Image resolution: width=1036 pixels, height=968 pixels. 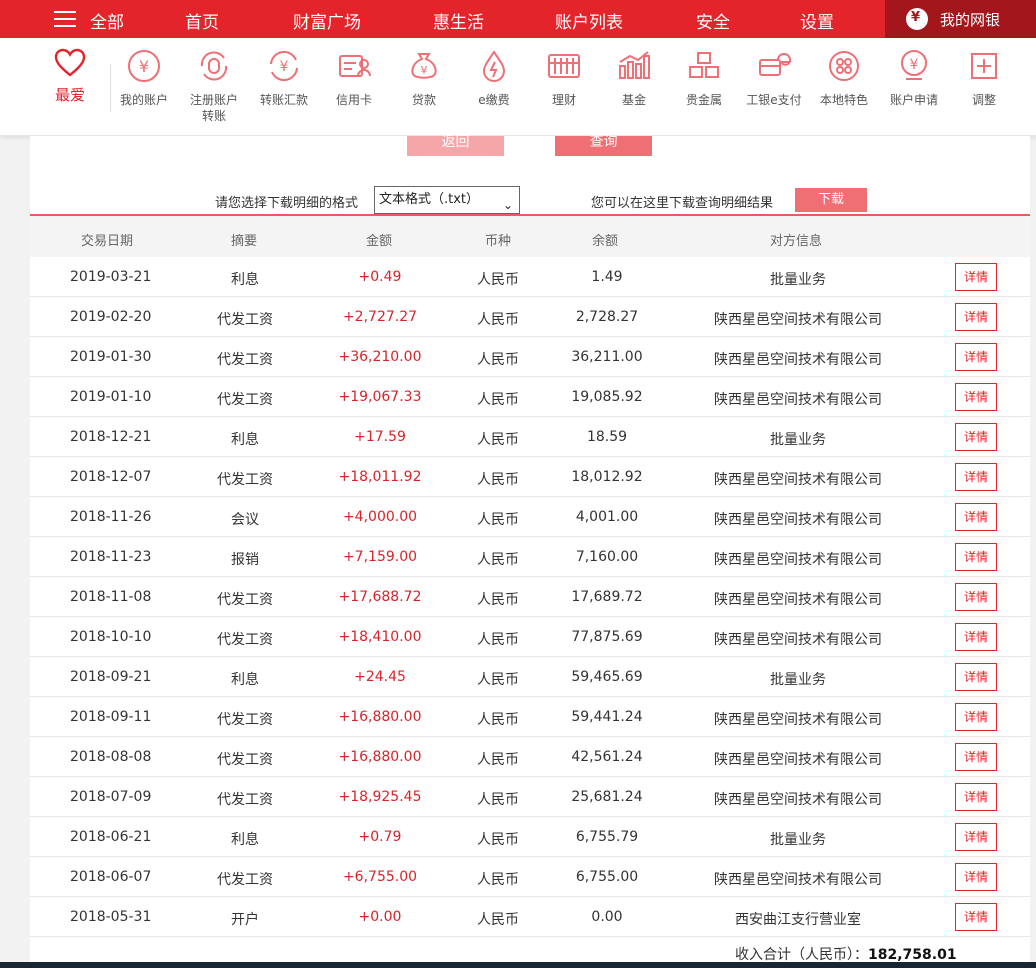 What do you see at coordinates (111, 717) in the screenshot?
I see `cell-date: 2018-09-11` at bounding box center [111, 717].